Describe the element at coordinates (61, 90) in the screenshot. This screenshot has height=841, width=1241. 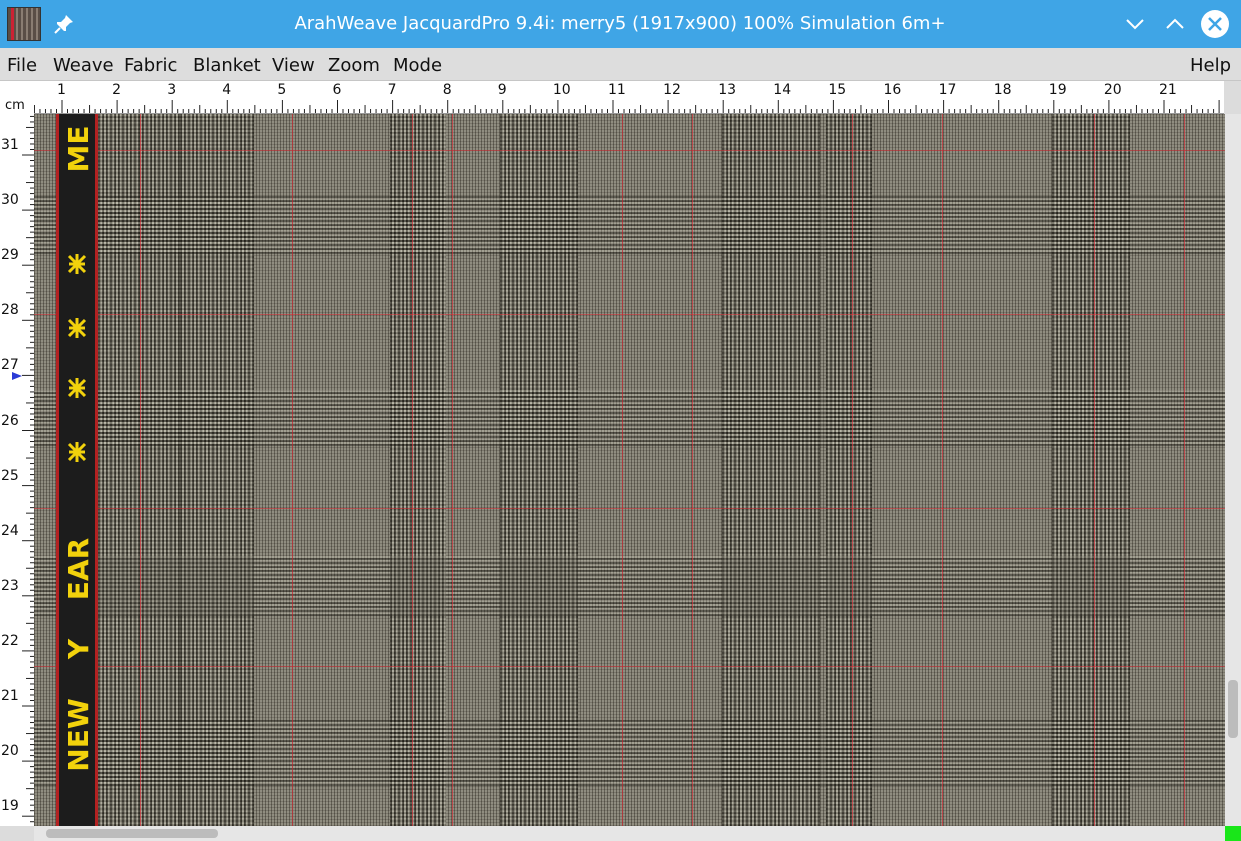
I see `ruler-label-x: 1` at that location.